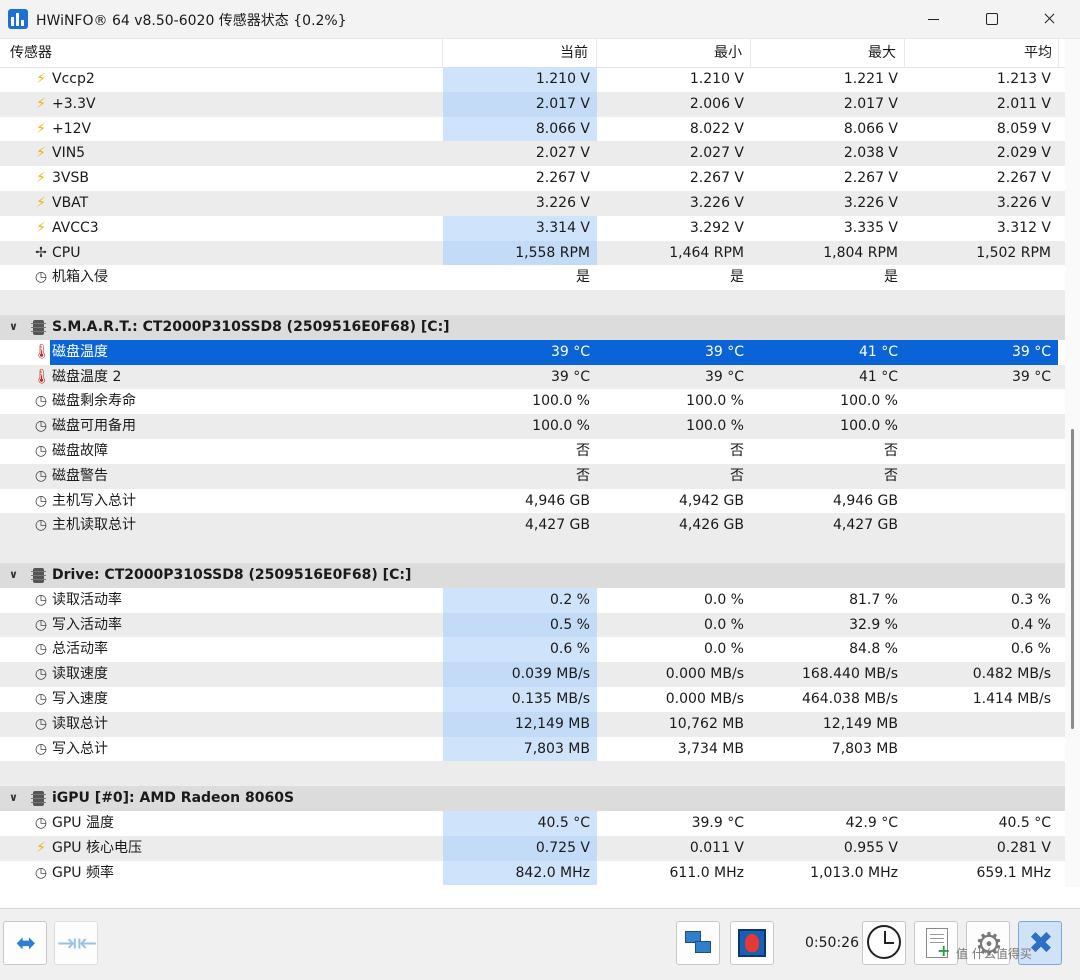 This screenshot has height=980, width=1080. What do you see at coordinates (72, 128) in the screenshot?
I see `sensor-name: +12V` at bounding box center [72, 128].